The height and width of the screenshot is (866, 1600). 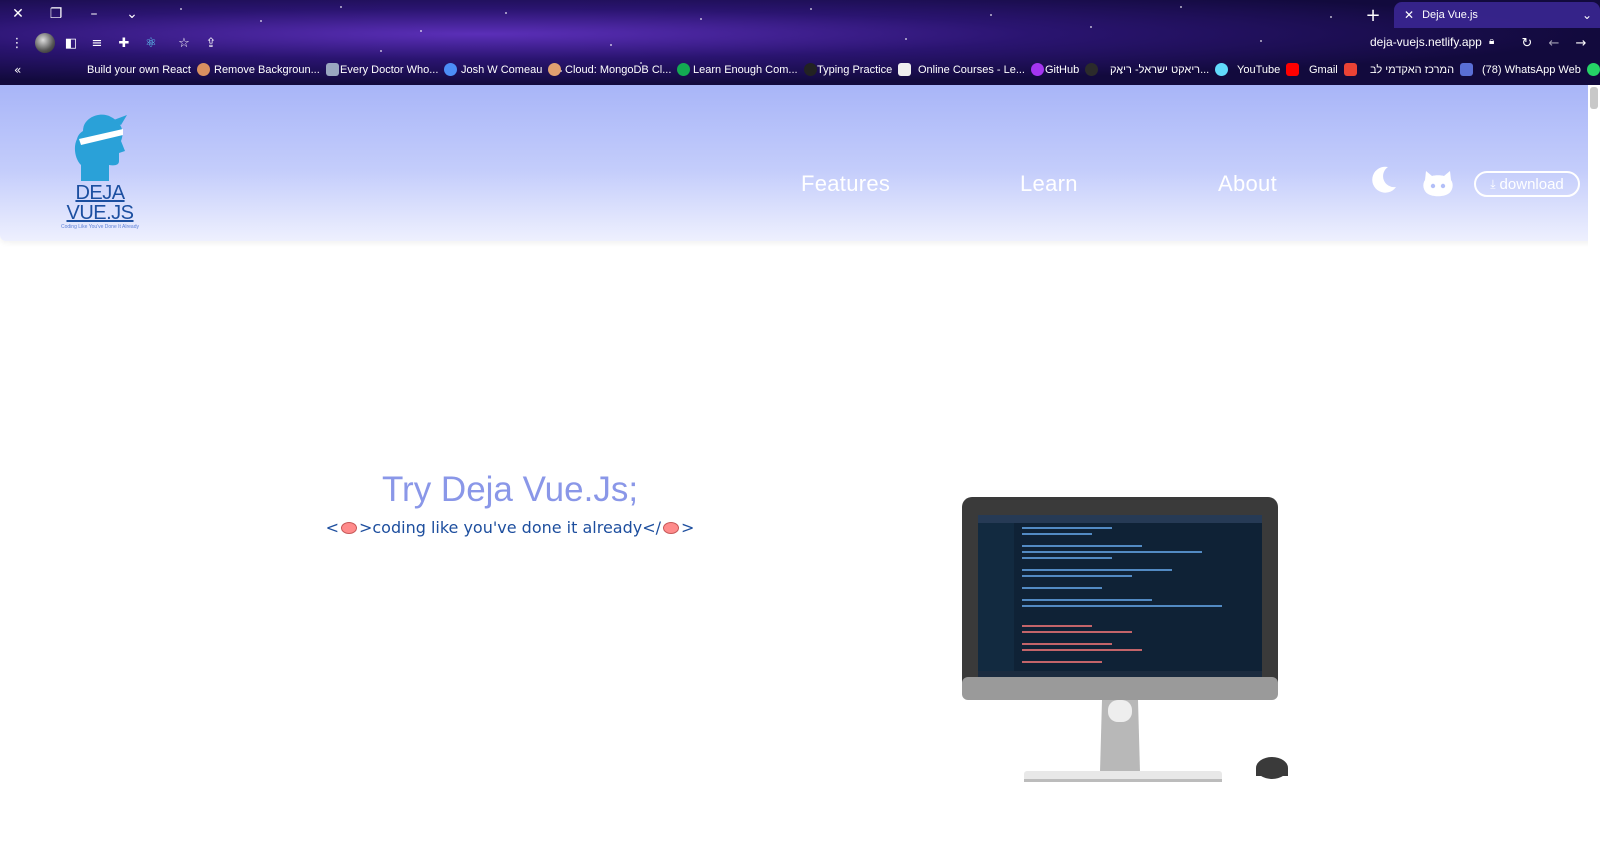 What do you see at coordinates (1493, 183) in the screenshot?
I see `download-icon: ⤓` at bounding box center [1493, 183].